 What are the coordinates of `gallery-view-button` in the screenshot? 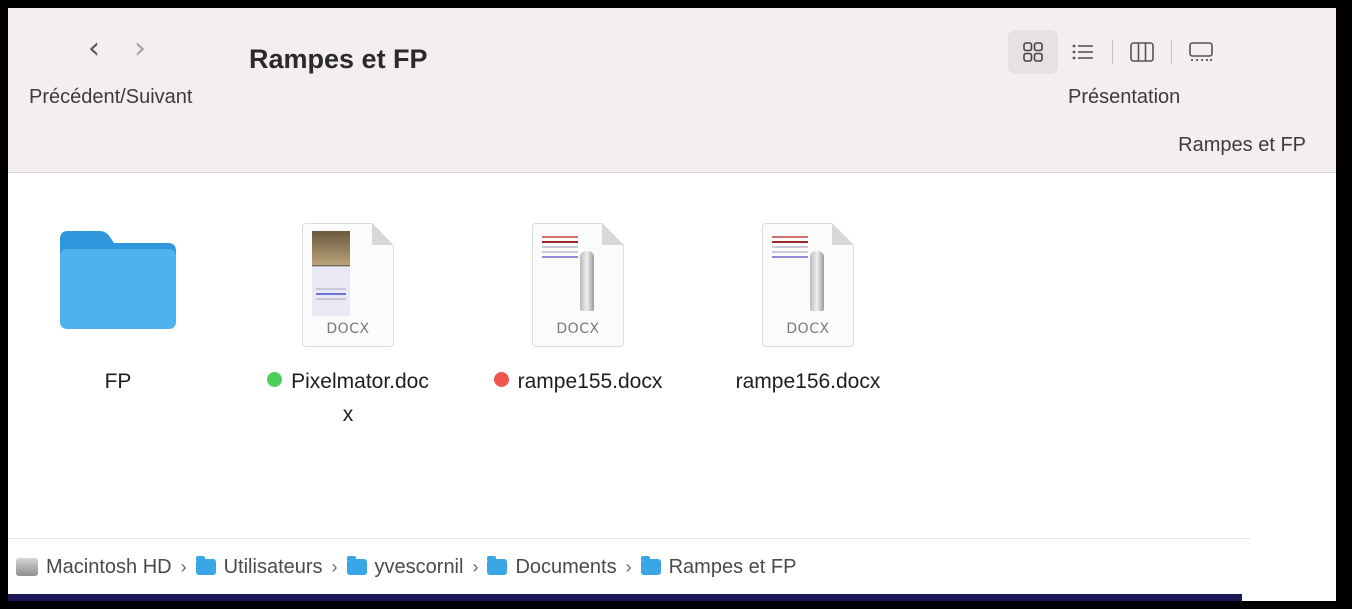 It's located at (1201, 52).